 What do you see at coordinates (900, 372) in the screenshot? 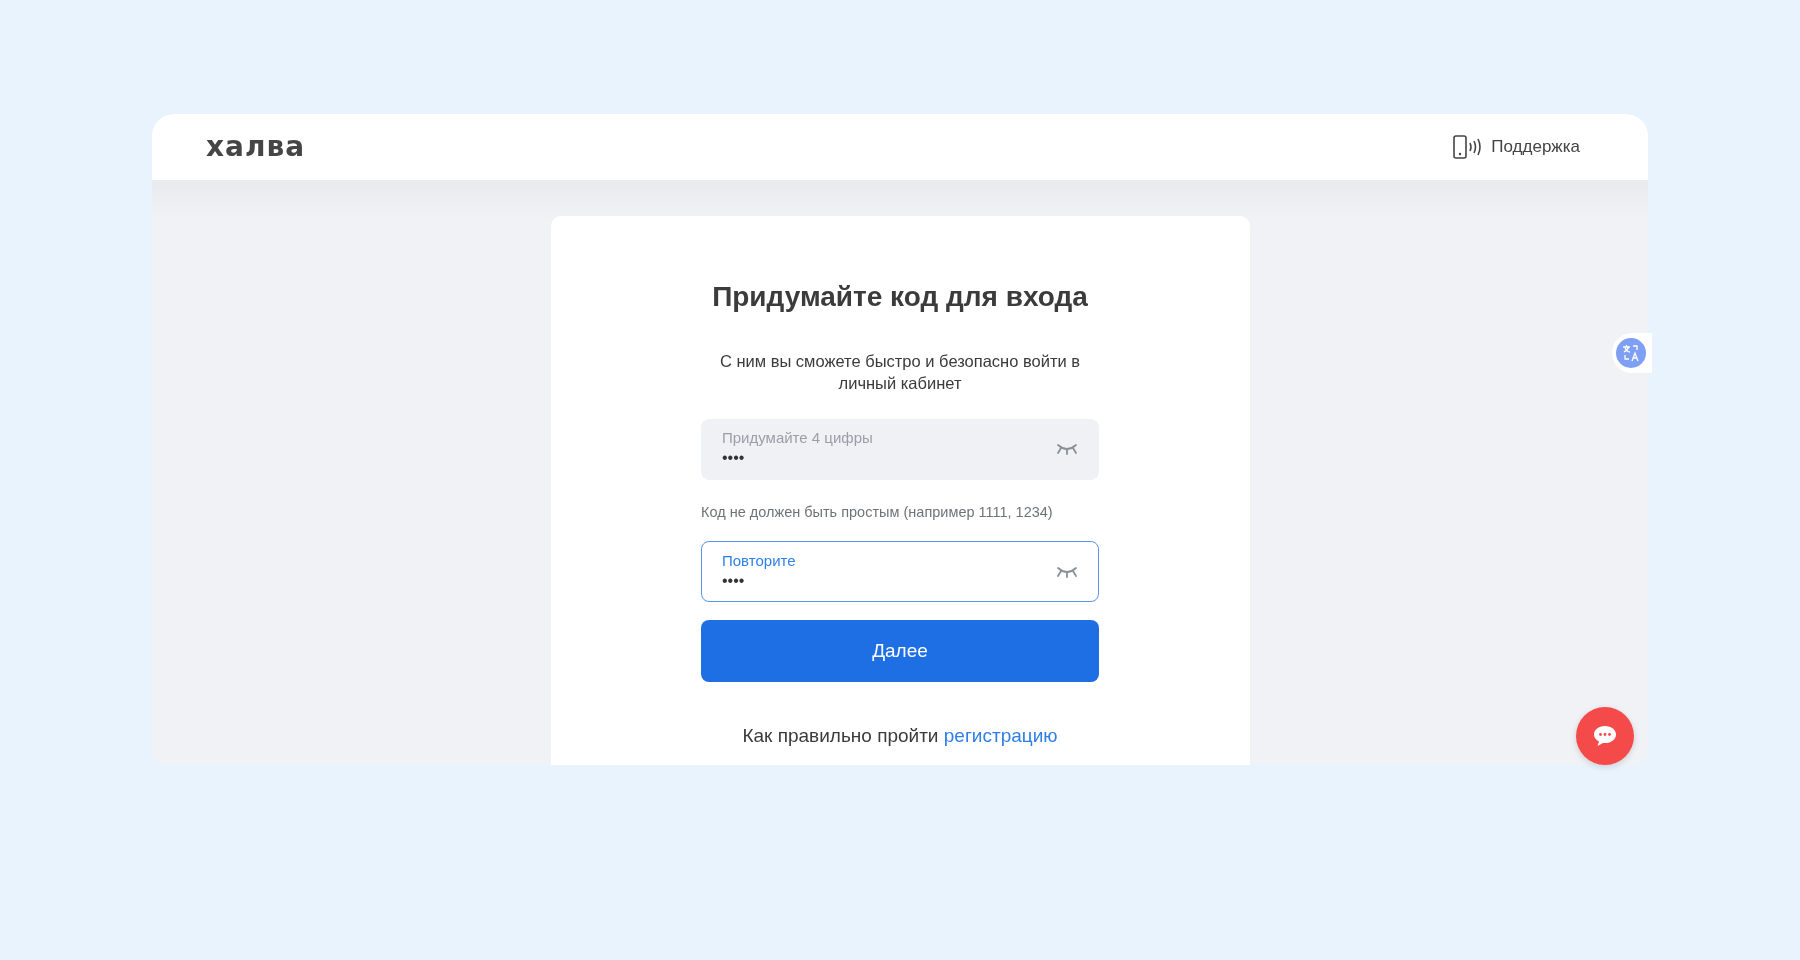
I see `form-subtitle: С ним вы сможете быстро и безопасно войти в личный кабинет` at bounding box center [900, 372].